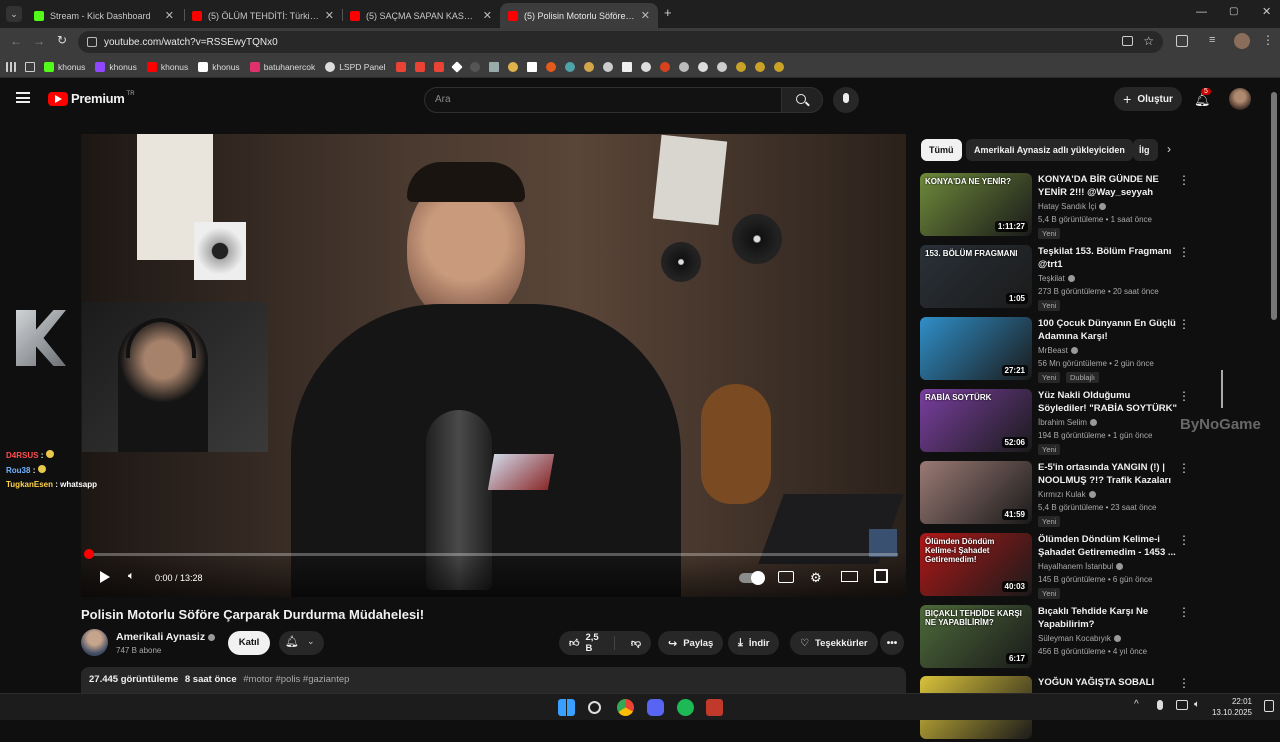 Image resolution: width=1280 pixels, height=742 pixels. What do you see at coordinates (131, 576) in the screenshot?
I see `volume-icon: 🔈︎` at bounding box center [131, 576].